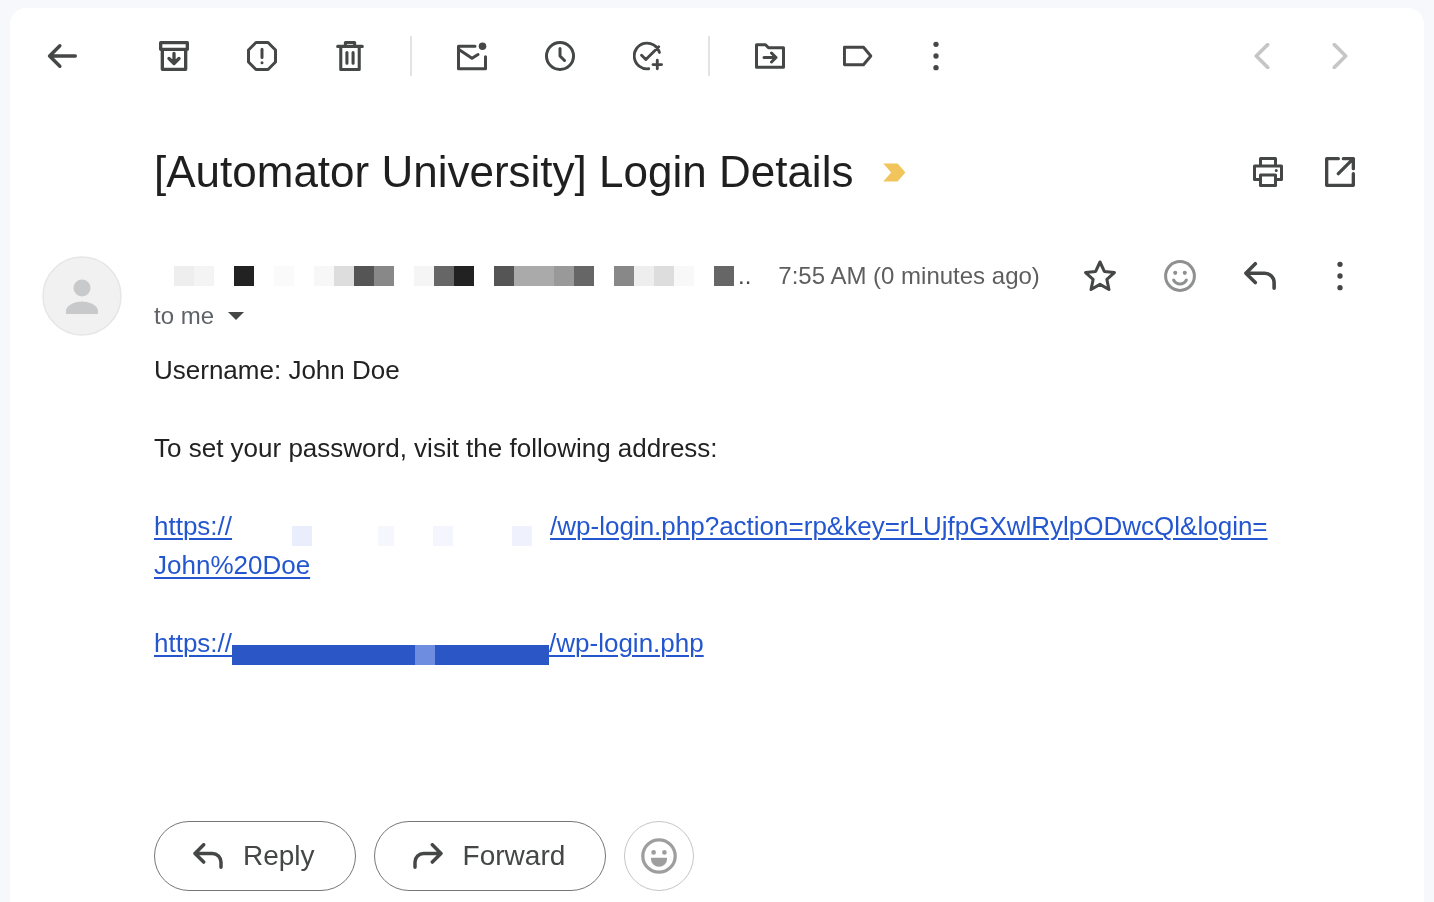 The image size is (1434, 902). Describe the element at coordinates (770, 56) in the screenshot. I see `folder-arrow-icon` at that location.